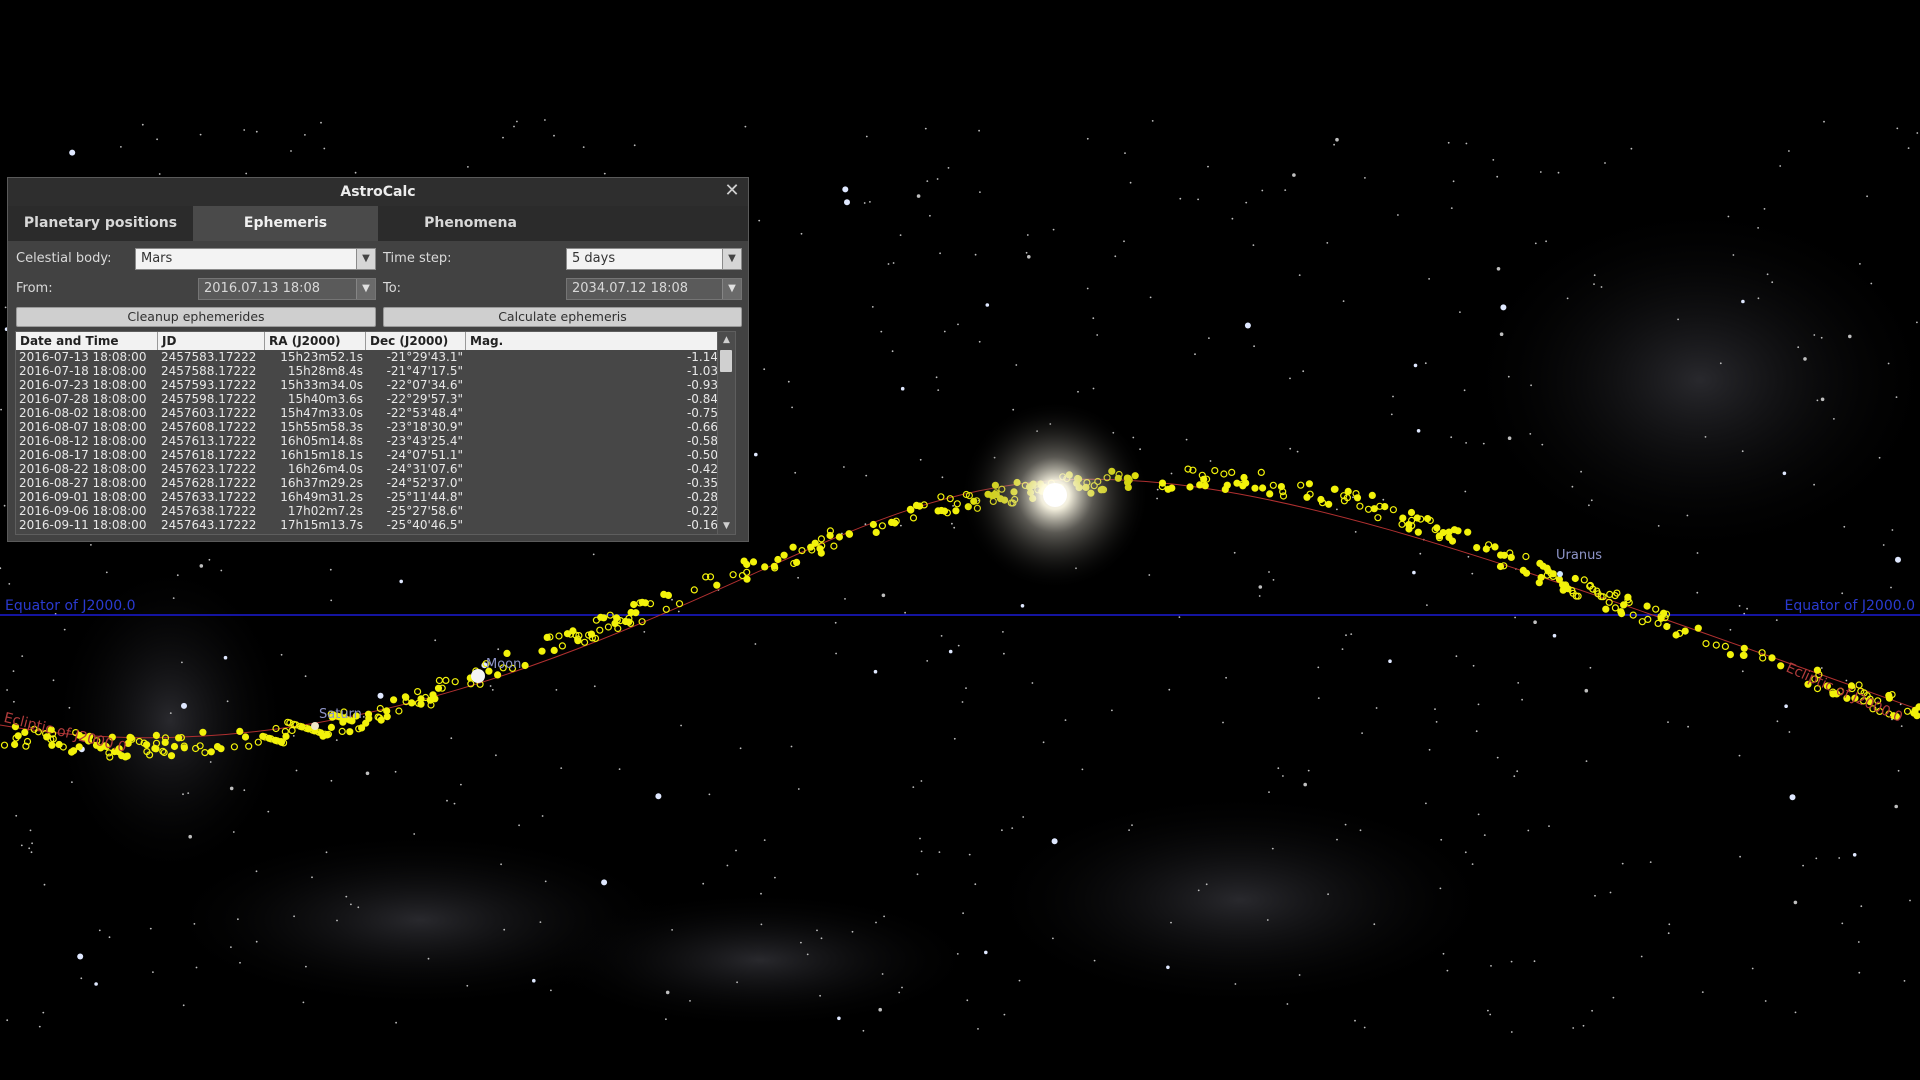 Image resolution: width=1920 pixels, height=1080 pixels. Describe the element at coordinates (340, 714) in the screenshot. I see `saturn-label: Saturn` at that location.